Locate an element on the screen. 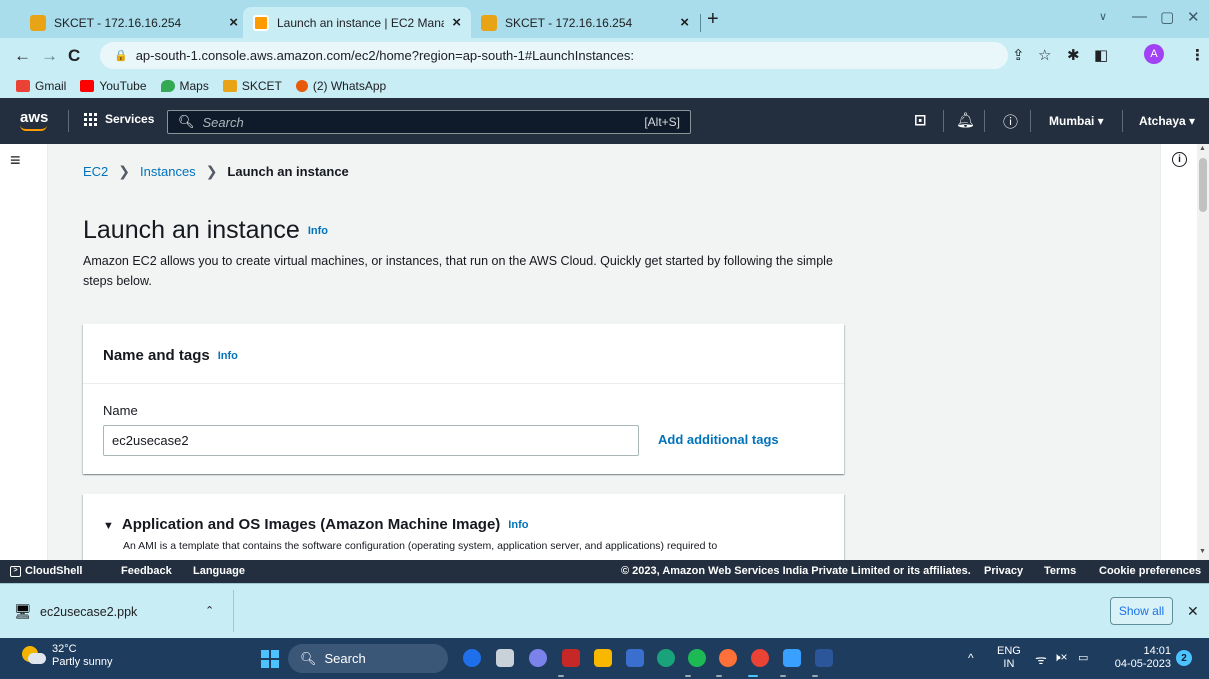  file-explorer-icon is located at coordinates (603, 658).